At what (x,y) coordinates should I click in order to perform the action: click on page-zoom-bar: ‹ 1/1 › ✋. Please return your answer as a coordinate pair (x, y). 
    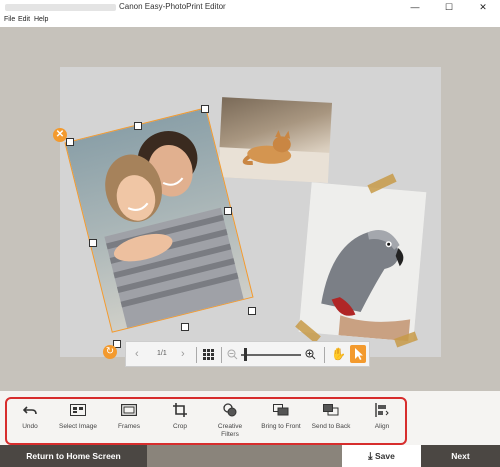
    Looking at the image, I should click on (247, 354).